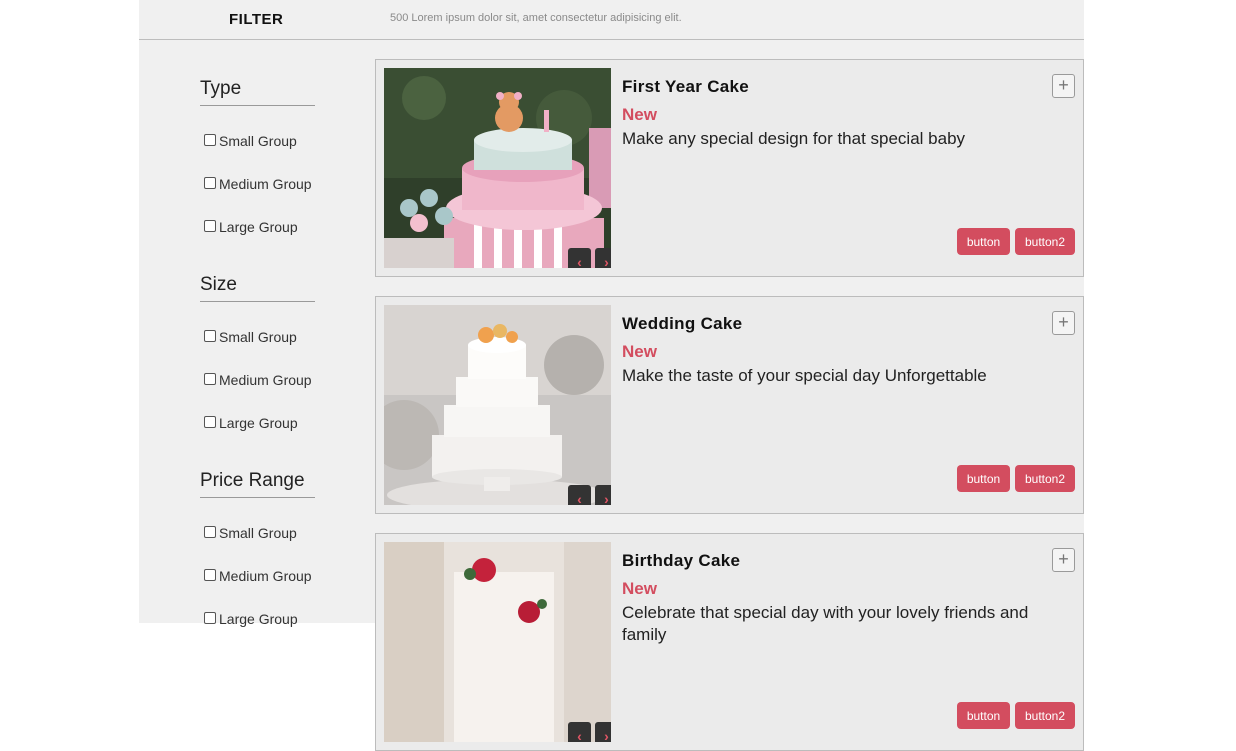 The height and width of the screenshot is (751, 1236). Describe the element at coordinates (257, 288) in the screenshot. I see `filter-section-title: Size` at that location.